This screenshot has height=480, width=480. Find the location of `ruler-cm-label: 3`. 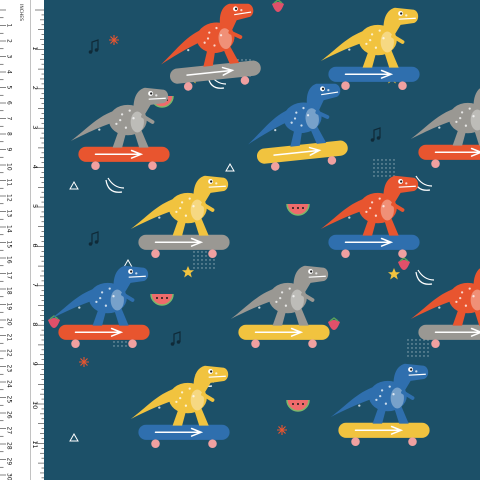

ruler-cm-label: 3 is located at coordinates (9, 57).